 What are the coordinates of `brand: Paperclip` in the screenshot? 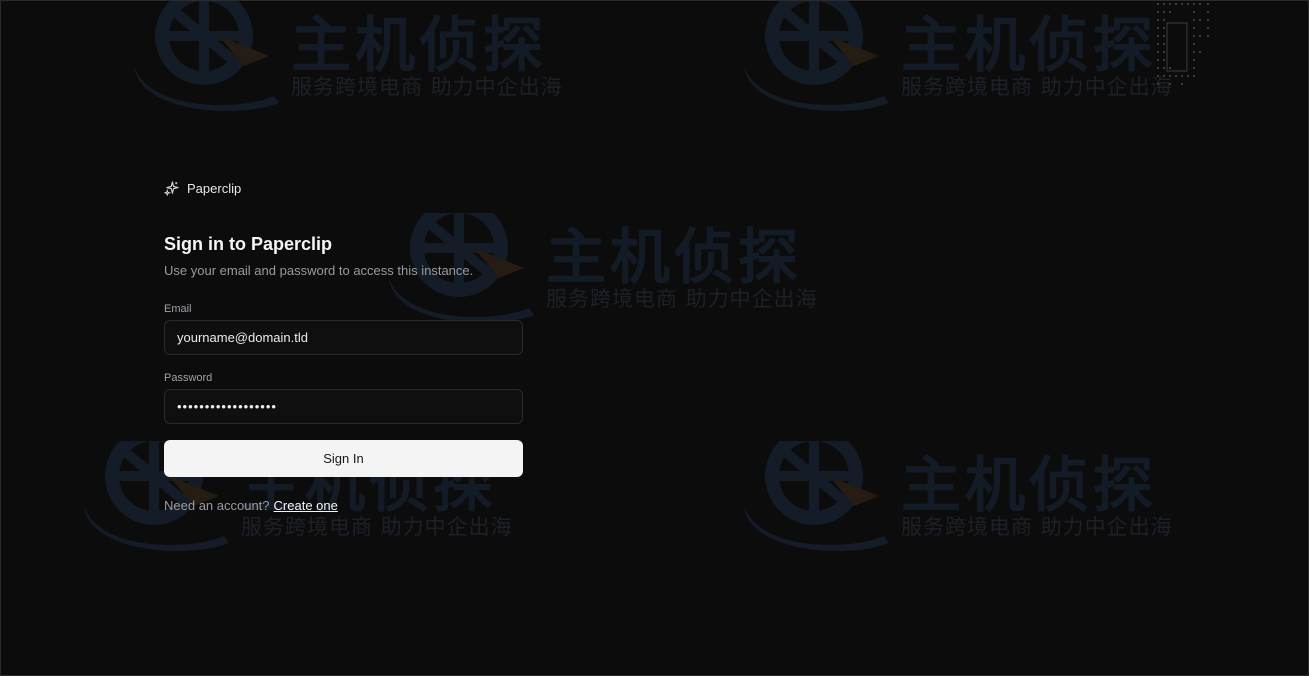 It's located at (202, 188).